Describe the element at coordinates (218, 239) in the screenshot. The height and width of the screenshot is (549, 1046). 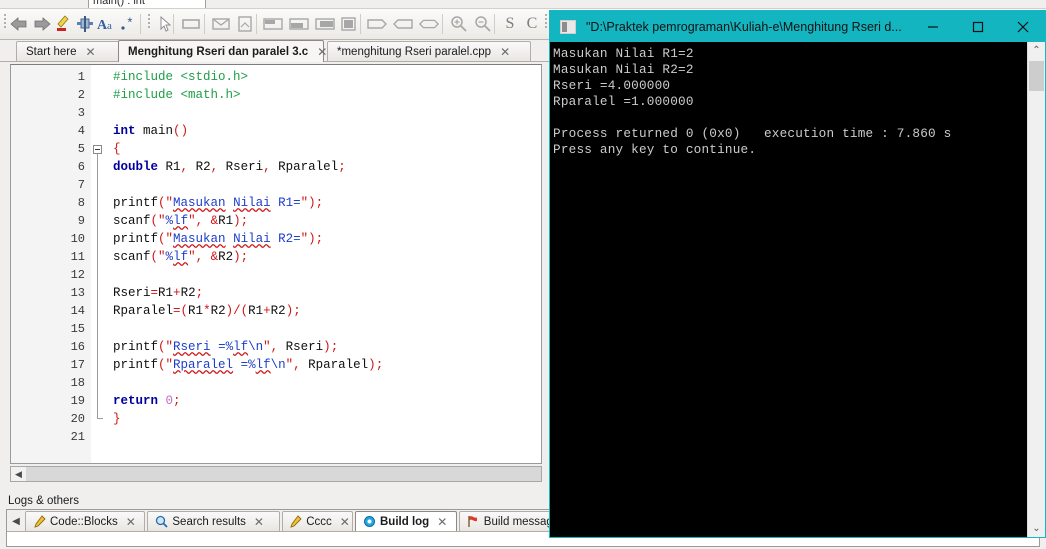
I see `code-line: printf("Masukan Nilai R2=");` at that location.